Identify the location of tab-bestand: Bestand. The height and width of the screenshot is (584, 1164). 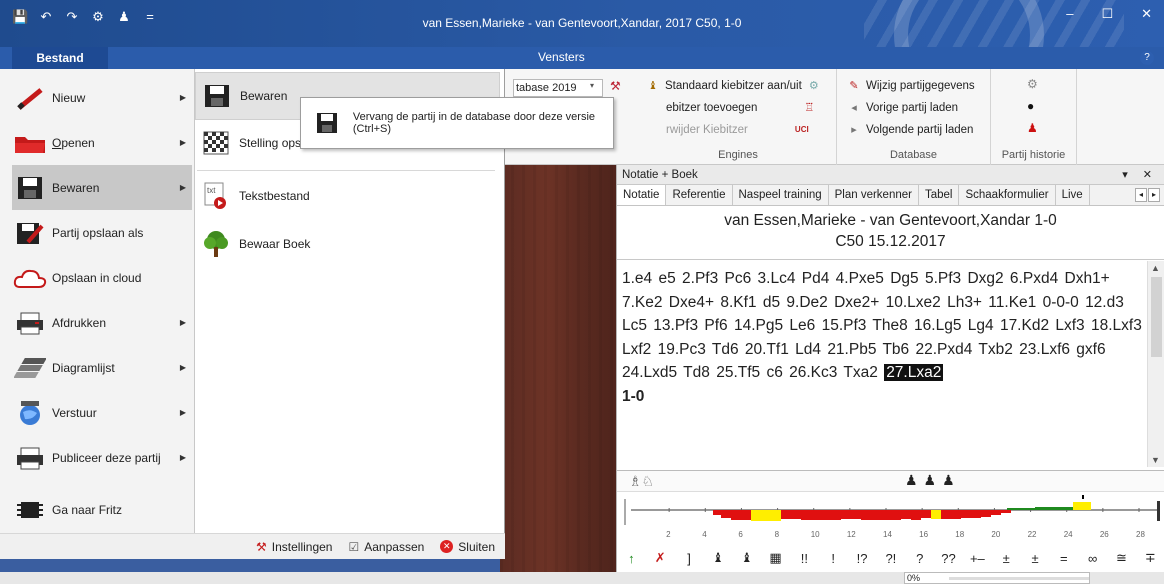
(60, 58).